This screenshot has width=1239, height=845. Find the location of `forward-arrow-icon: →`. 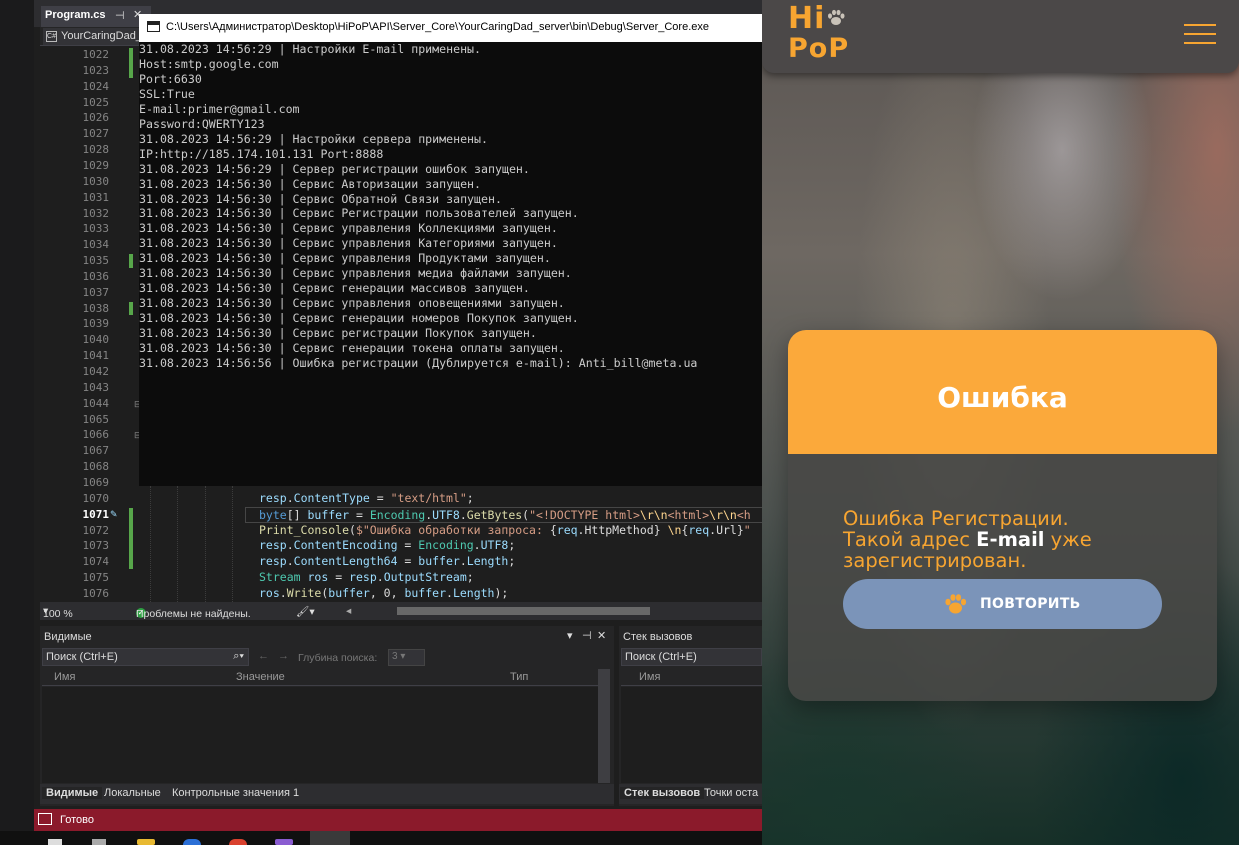

forward-arrow-icon: → is located at coordinates (283, 656).